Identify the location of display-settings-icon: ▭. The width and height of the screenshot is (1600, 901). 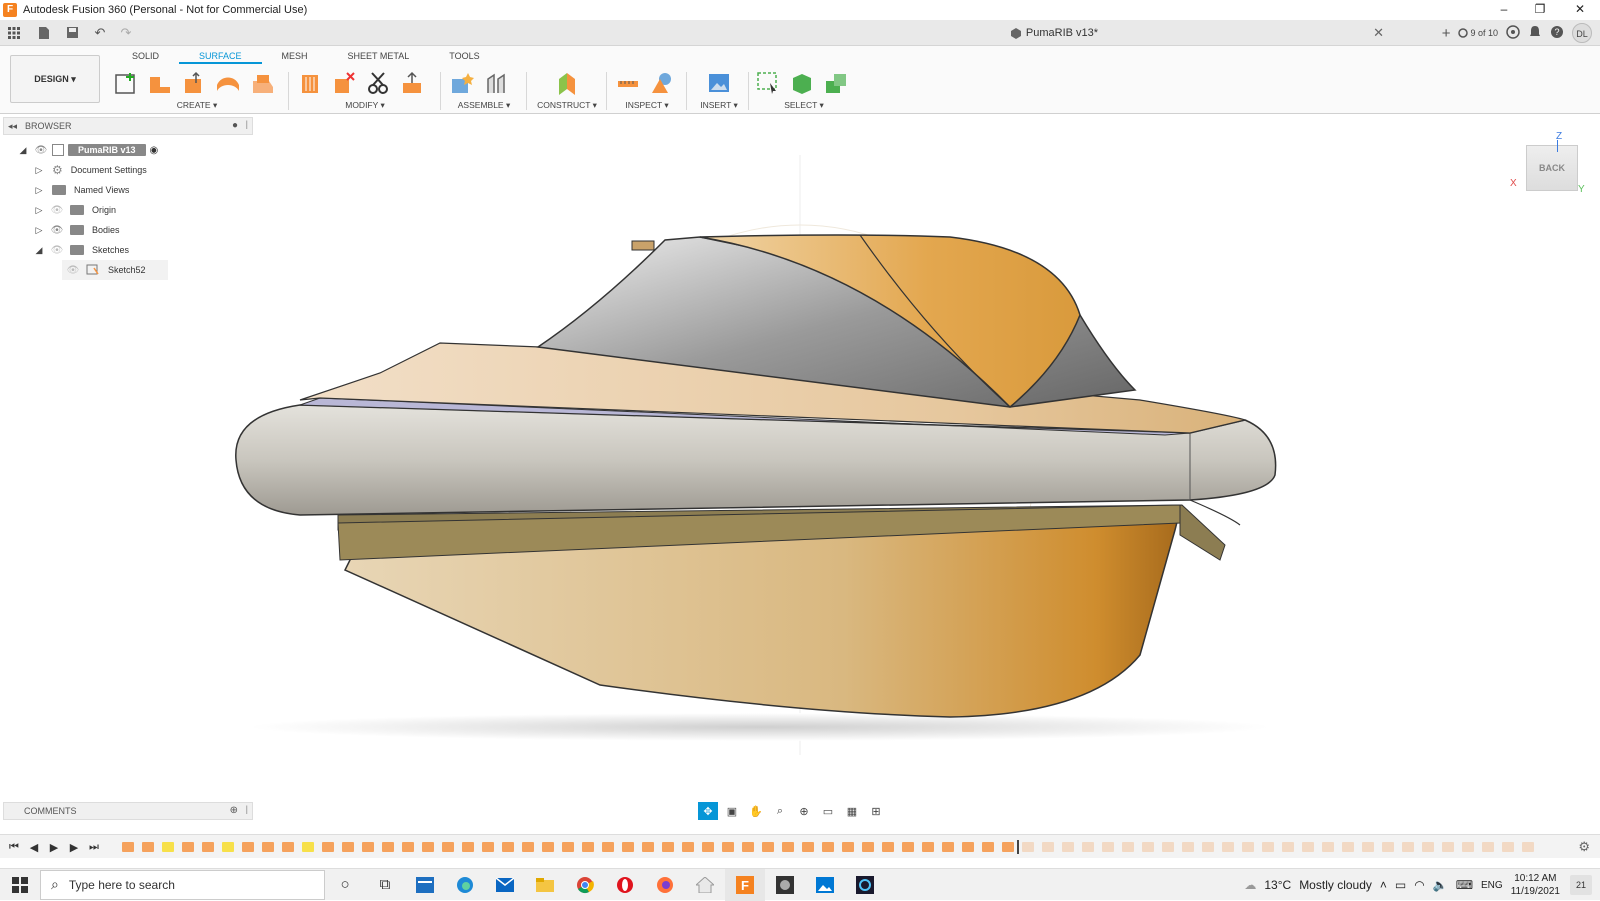
(828, 811).